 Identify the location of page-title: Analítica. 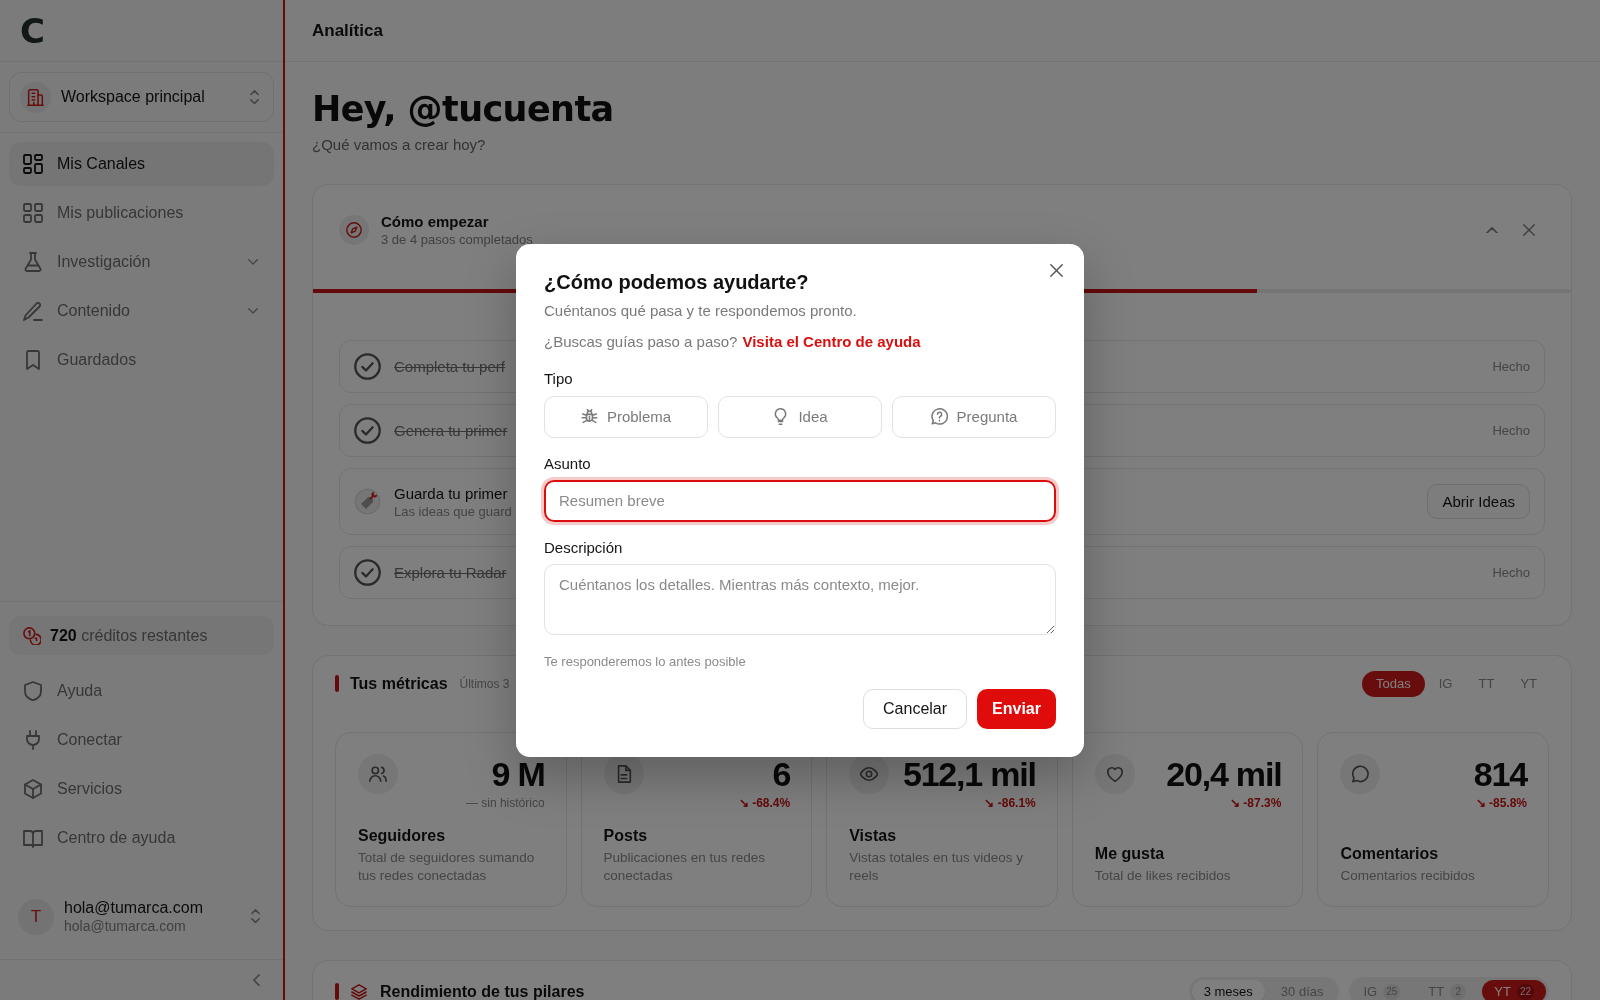
(347, 30).